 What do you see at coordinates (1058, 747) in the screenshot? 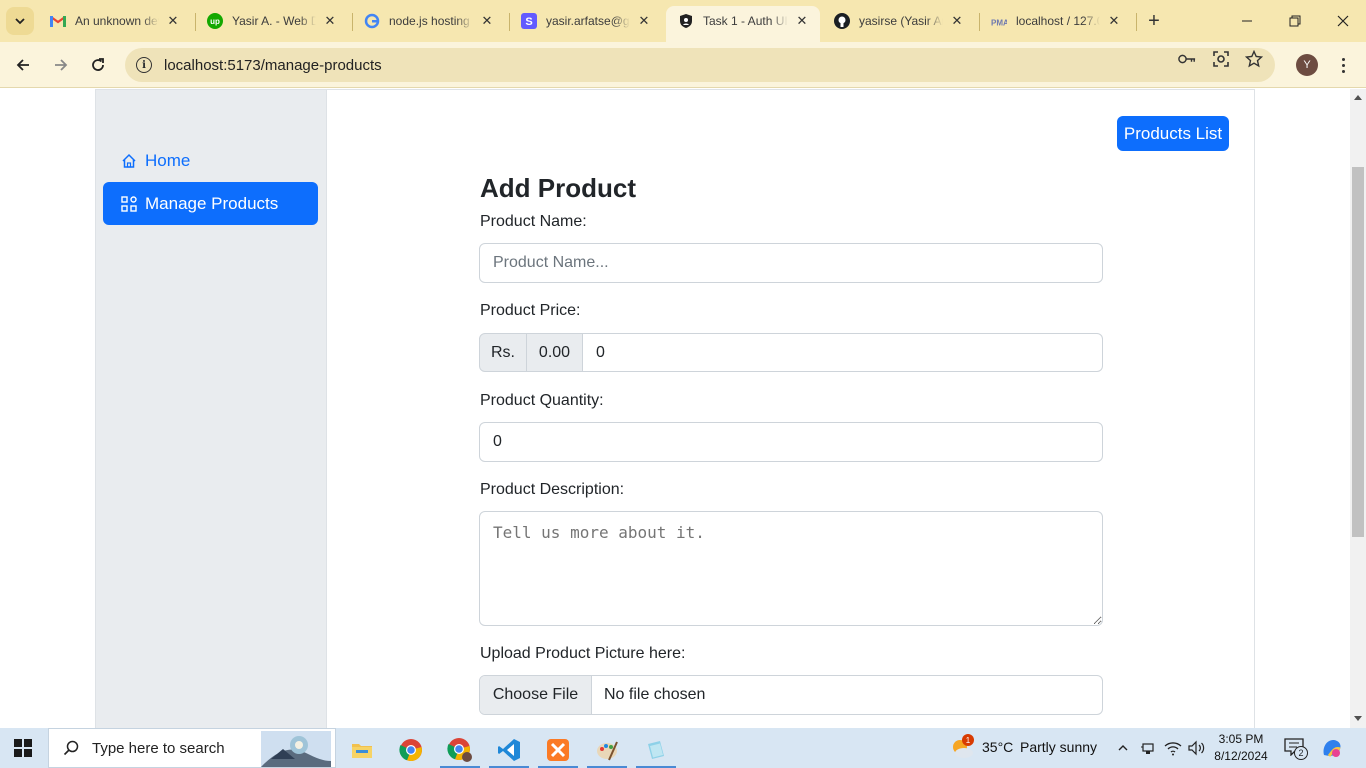
I see `weather-description: Partly sunny` at bounding box center [1058, 747].